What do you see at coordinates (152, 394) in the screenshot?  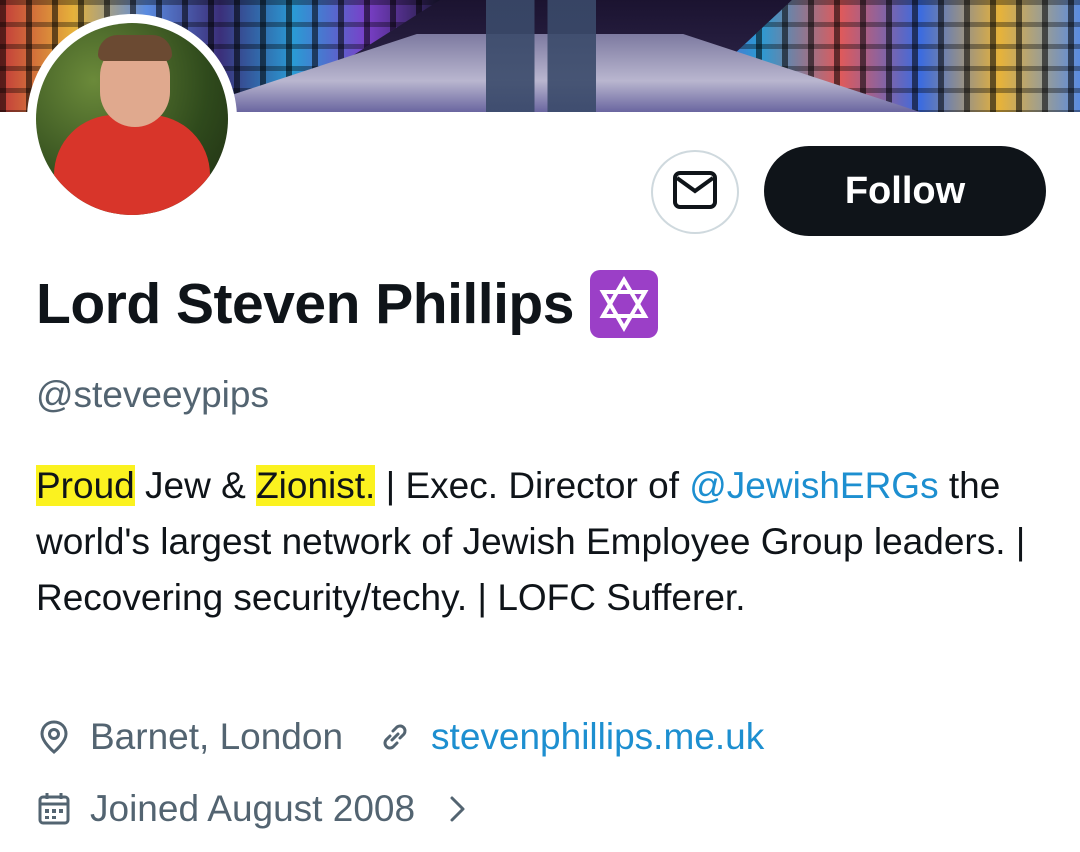 I see `username-handle: @steveeypips` at bounding box center [152, 394].